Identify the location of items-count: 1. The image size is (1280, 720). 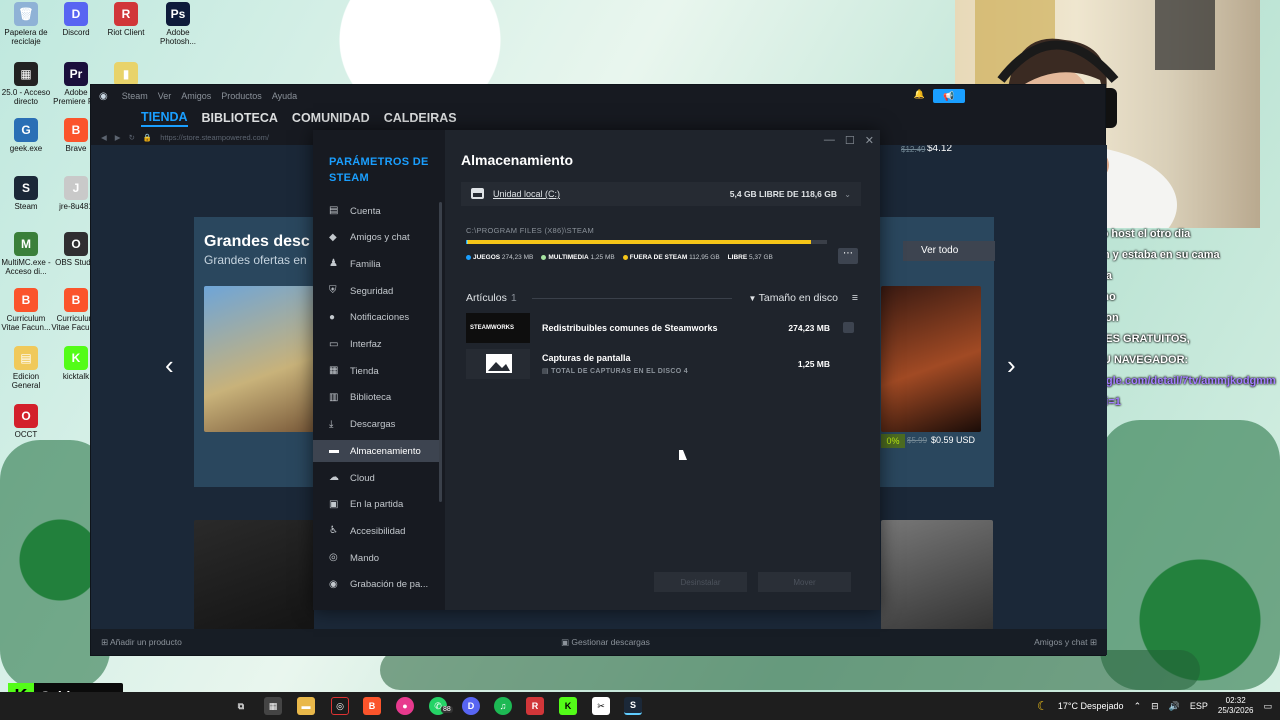
(513, 298).